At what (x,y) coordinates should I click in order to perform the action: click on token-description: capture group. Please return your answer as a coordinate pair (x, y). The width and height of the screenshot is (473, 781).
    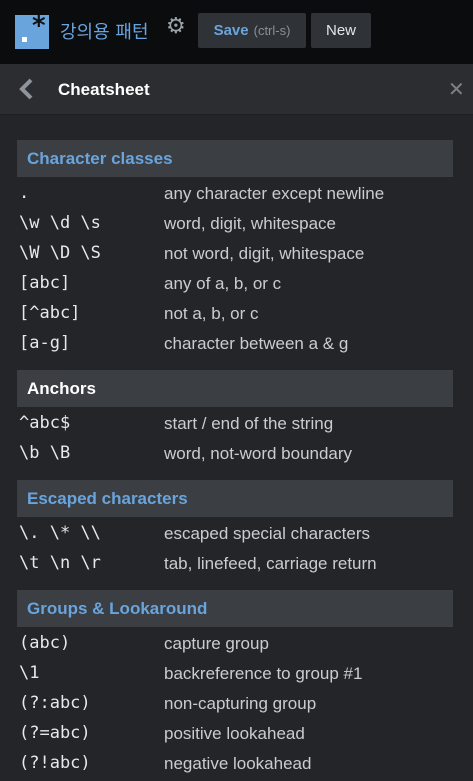
    Looking at the image, I should click on (216, 643).